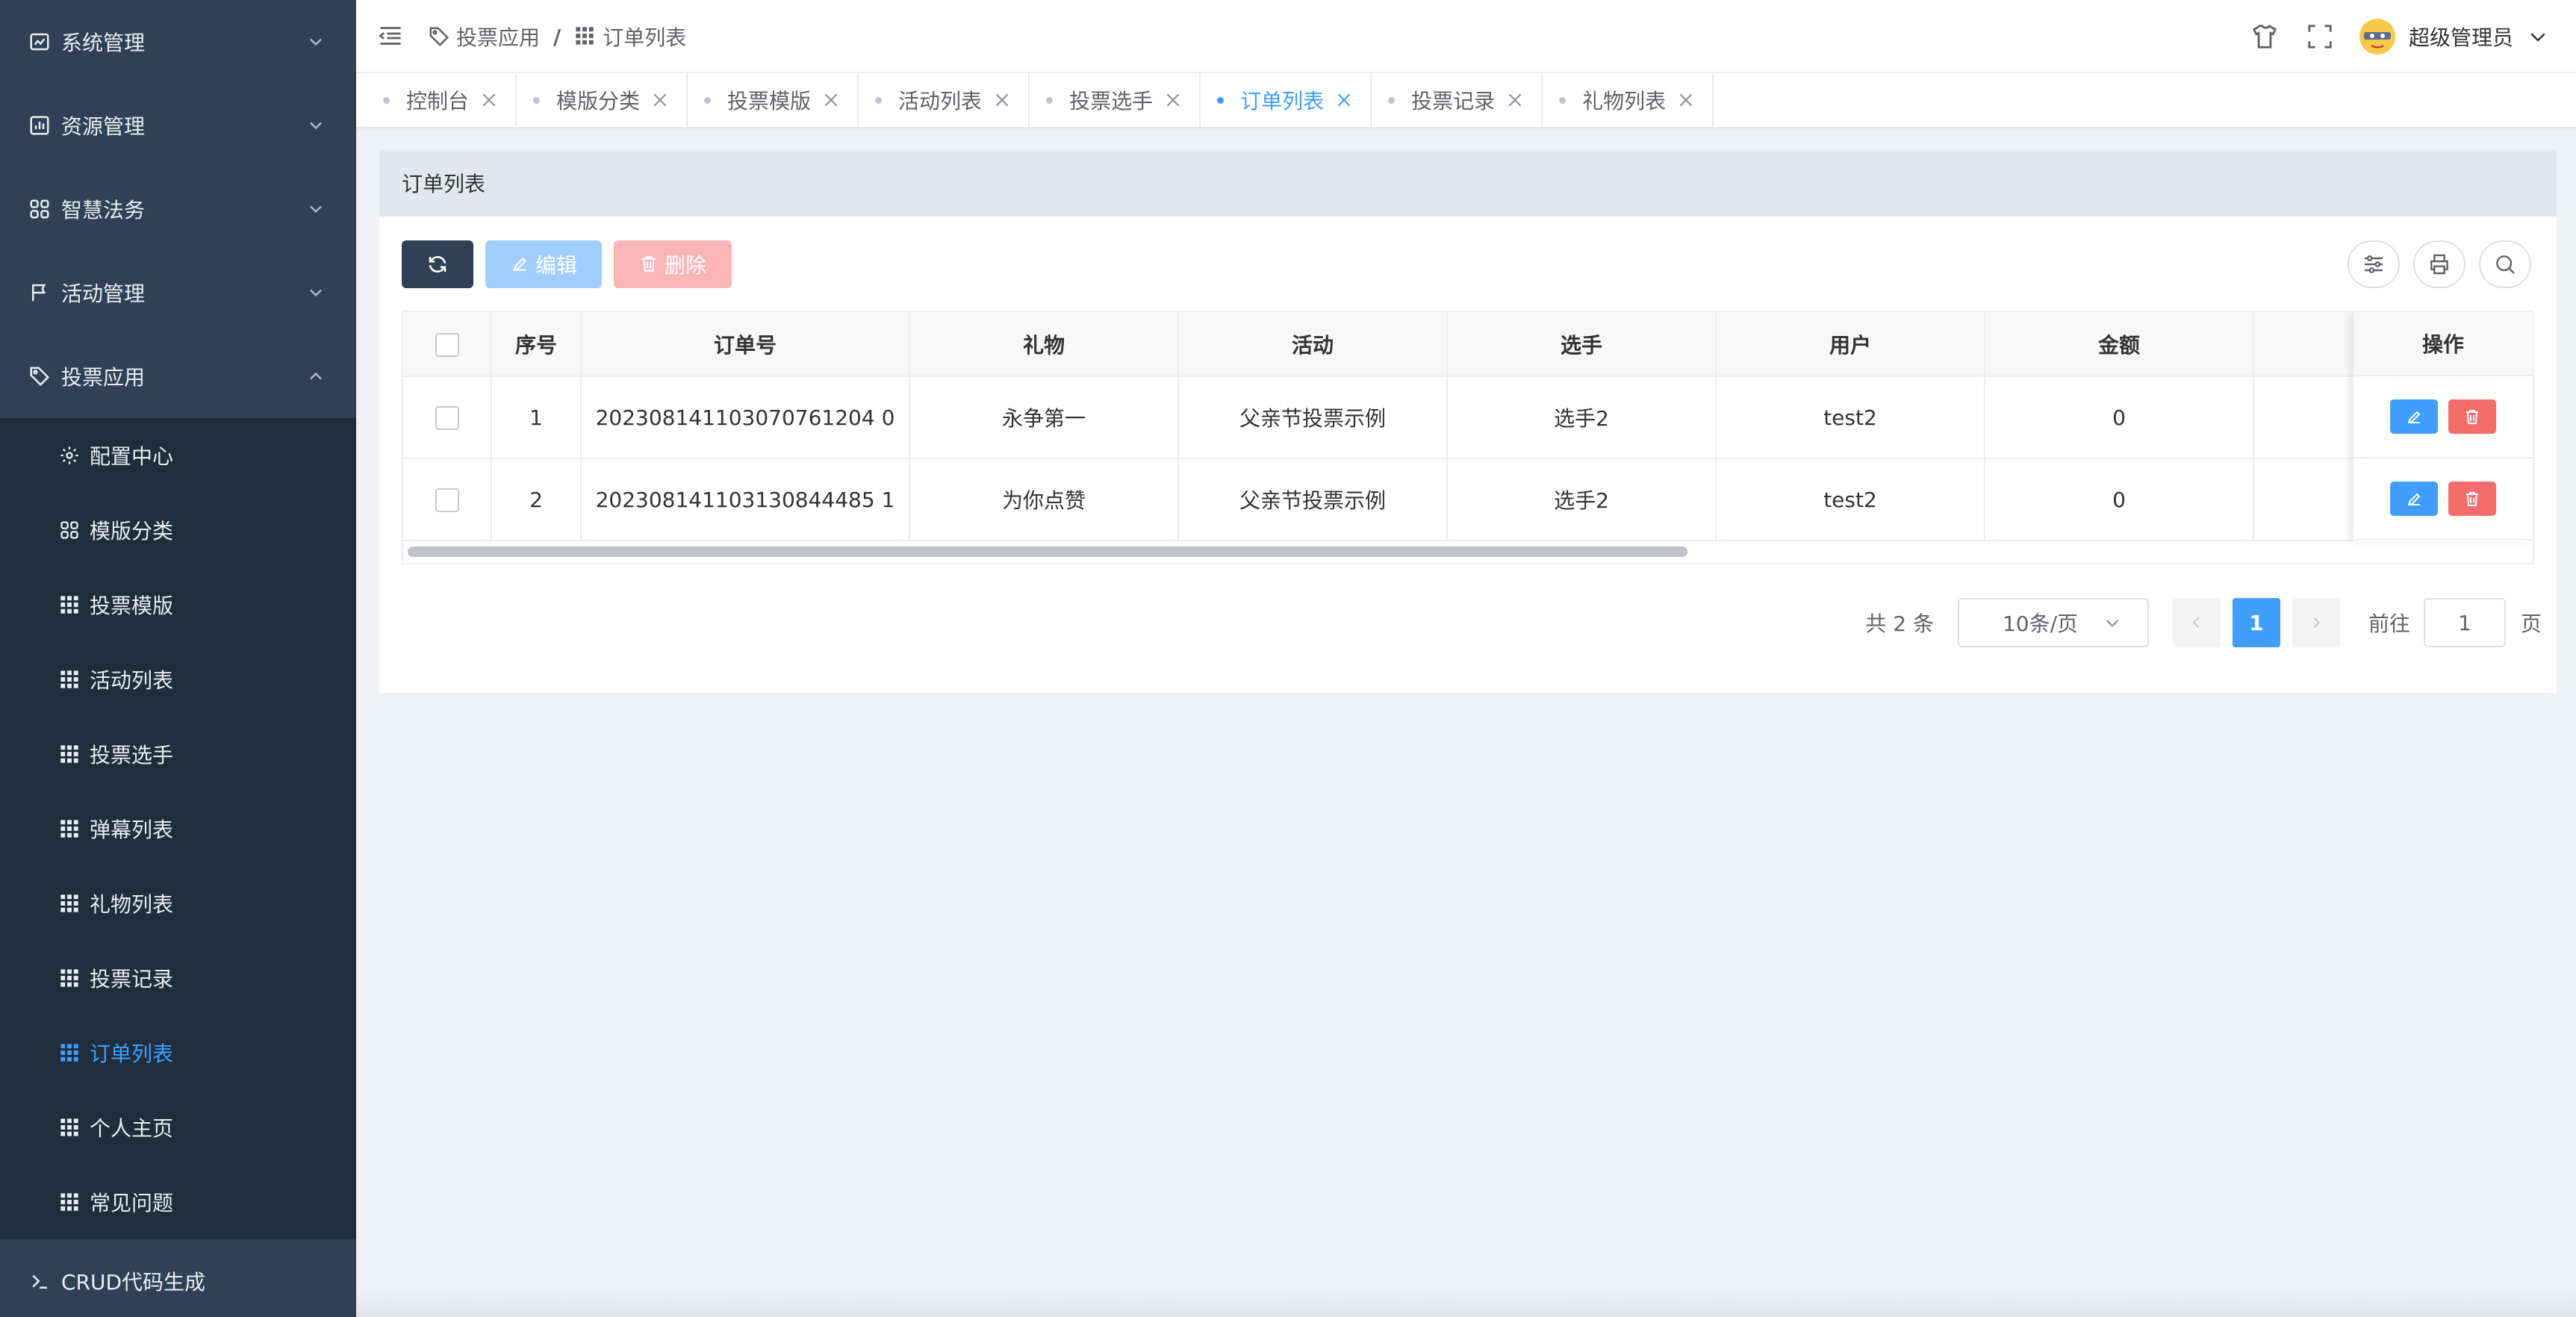 The width and height of the screenshot is (2576, 1317). I want to click on tab-template-category: 模版分类, so click(602, 100).